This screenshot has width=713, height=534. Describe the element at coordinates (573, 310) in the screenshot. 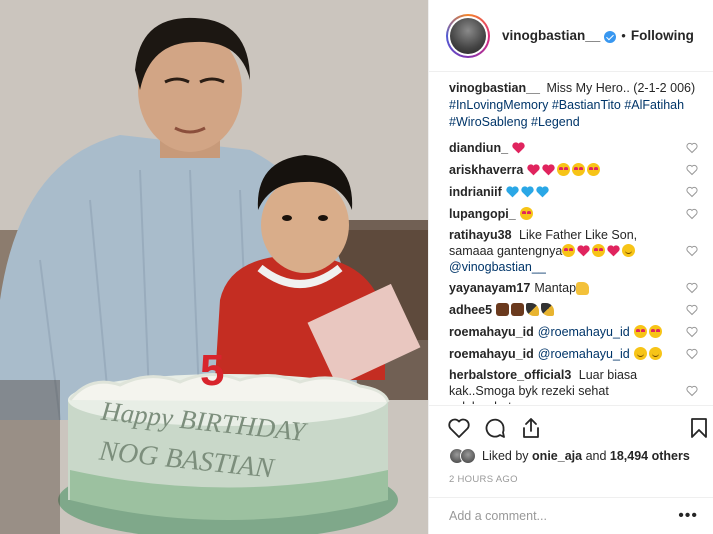

I see `comment-row: adhee5` at that location.